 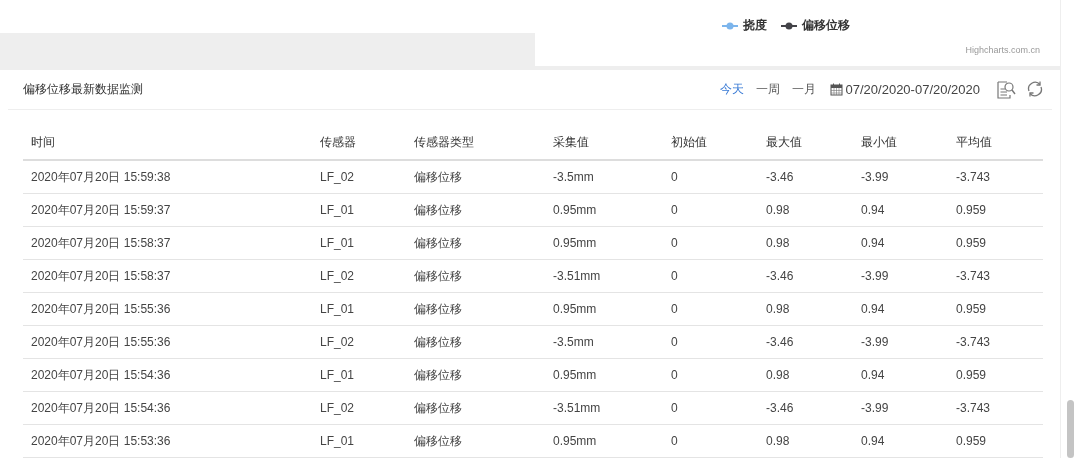 I want to click on legend-item: 偏移位移, so click(x=815, y=25).